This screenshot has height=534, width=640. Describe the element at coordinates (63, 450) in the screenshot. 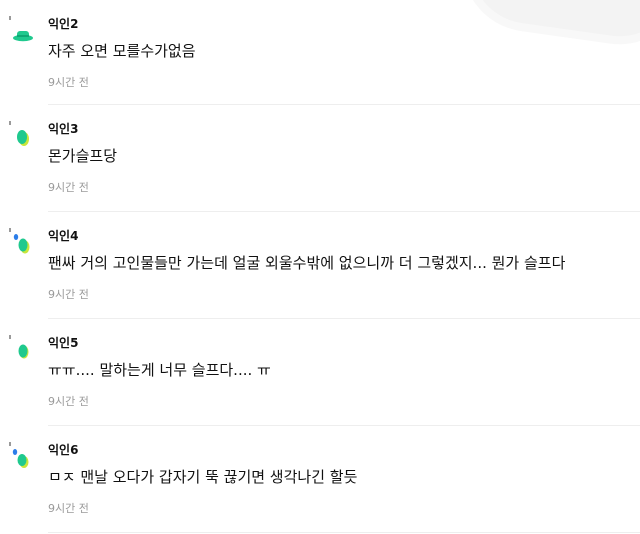

I see `comment-author: 익인6` at that location.